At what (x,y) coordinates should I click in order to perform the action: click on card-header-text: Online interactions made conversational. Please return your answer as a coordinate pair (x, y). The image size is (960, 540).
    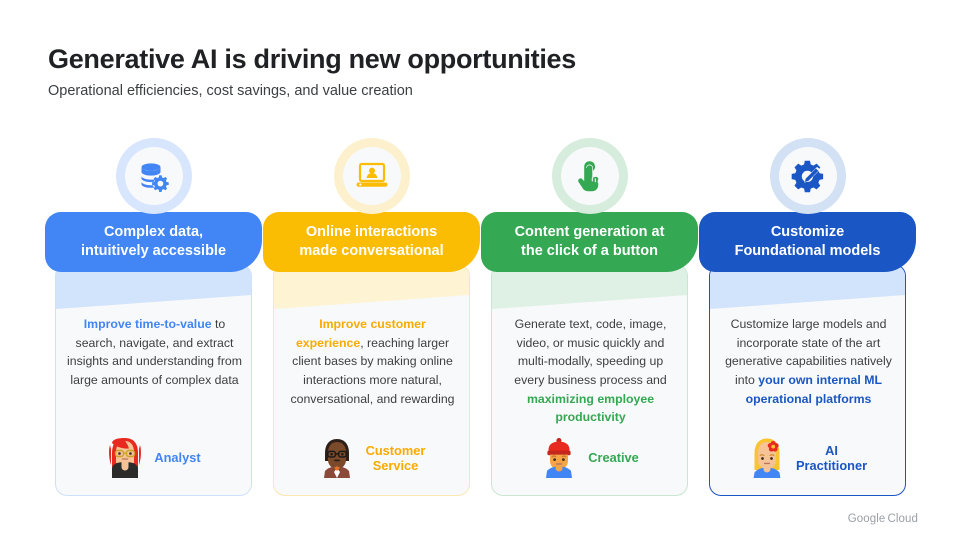
    Looking at the image, I should click on (371, 241).